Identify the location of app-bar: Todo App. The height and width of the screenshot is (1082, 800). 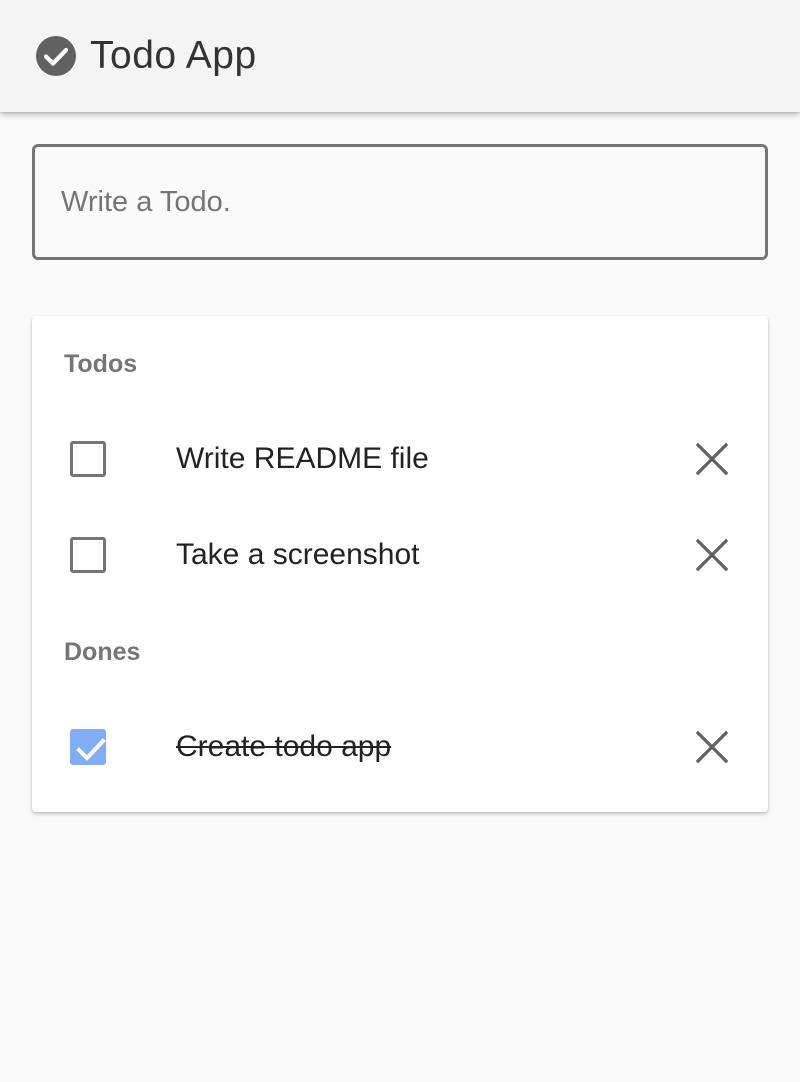
(400, 56).